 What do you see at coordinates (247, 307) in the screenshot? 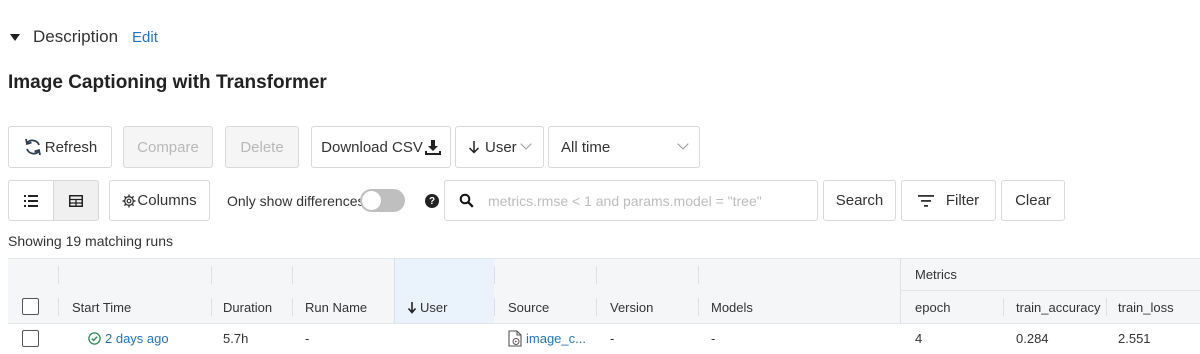
I see `column-header-duration: Duration` at bounding box center [247, 307].